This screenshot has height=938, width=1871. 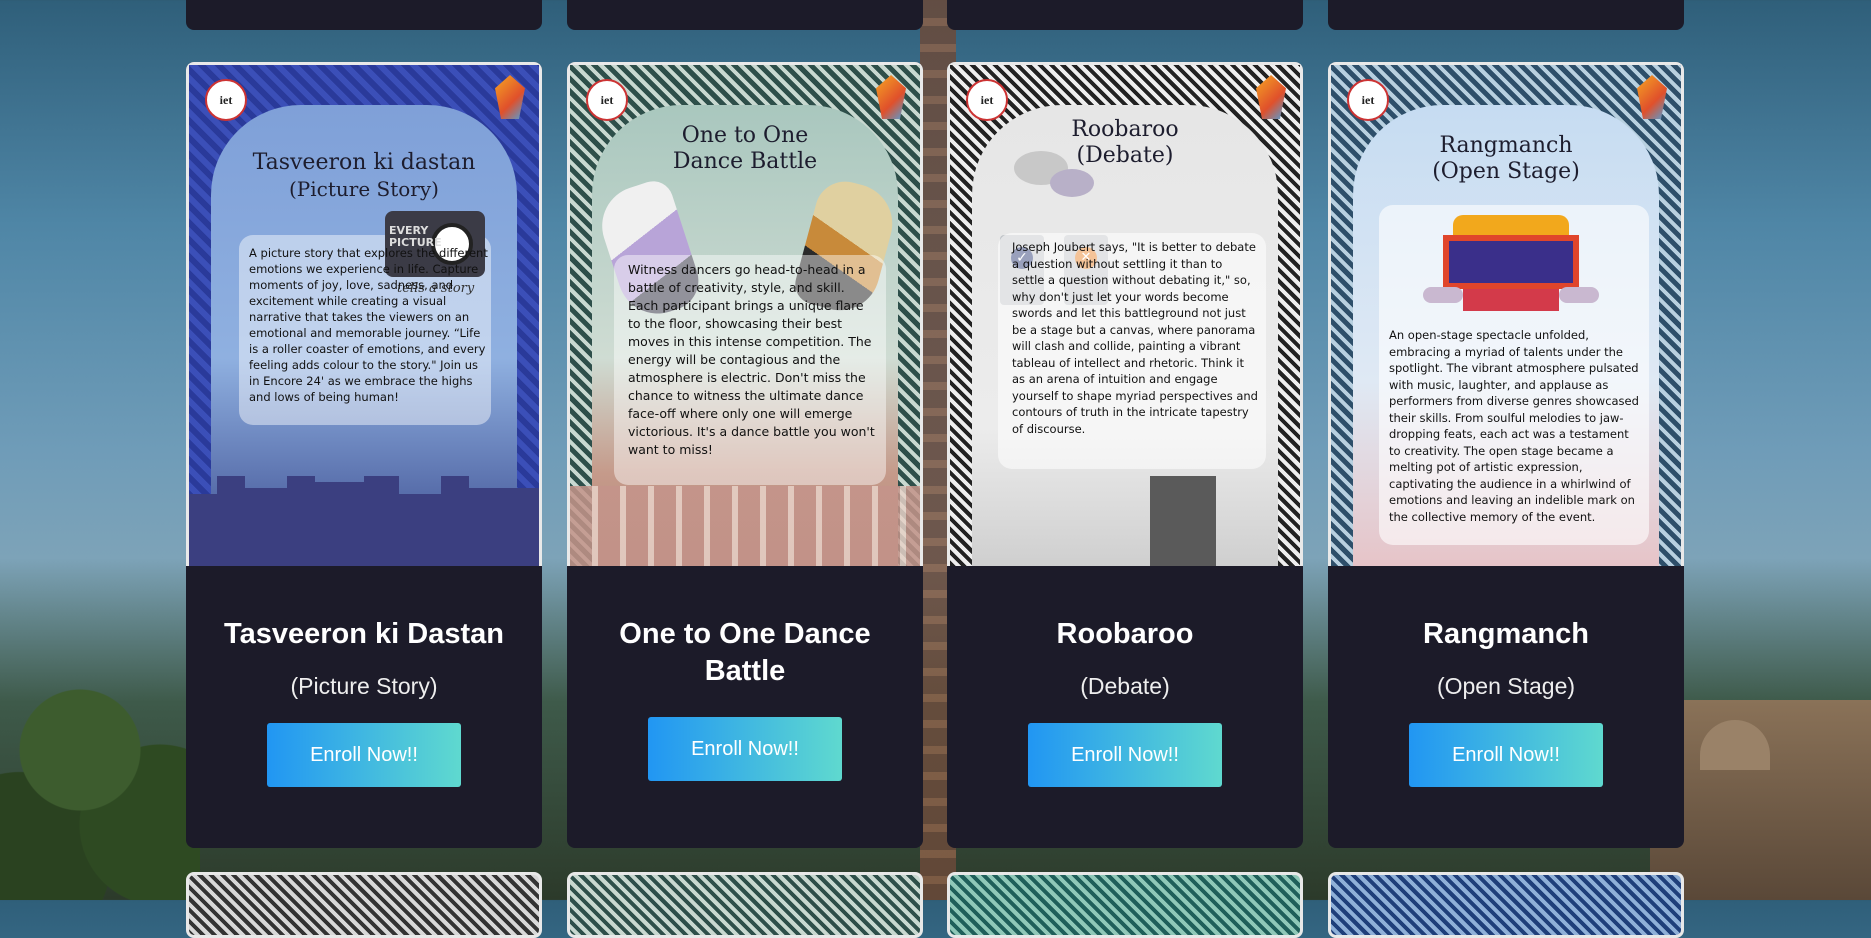 What do you see at coordinates (745, 652) in the screenshot?
I see `event-title: One to One Dance Battle` at bounding box center [745, 652].